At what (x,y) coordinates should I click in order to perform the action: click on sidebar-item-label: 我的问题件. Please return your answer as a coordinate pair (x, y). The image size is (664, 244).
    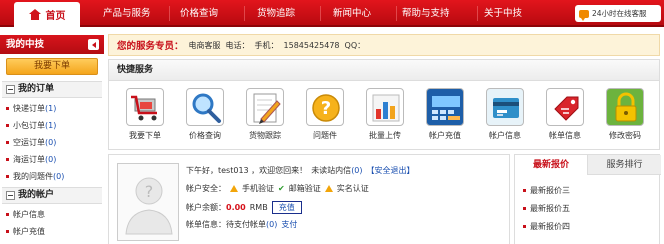
    Looking at the image, I should click on (33, 176).